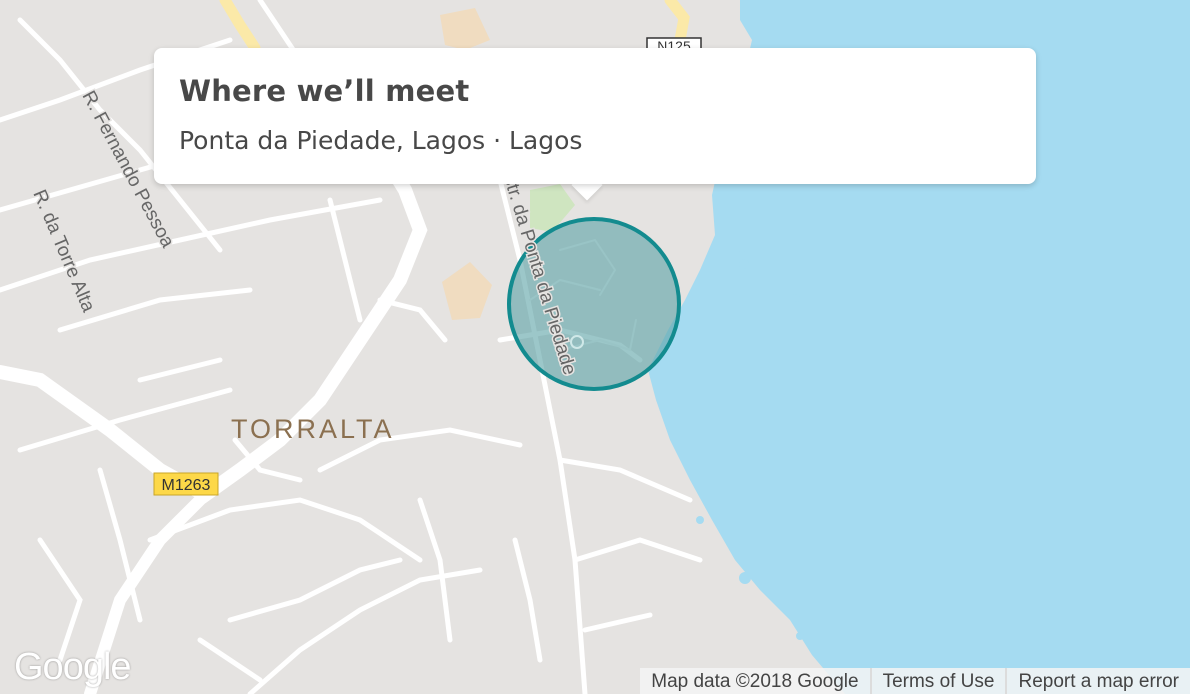  Describe the element at coordinates (324, 91) in the screenshot. I see `card-title: Where we’ll meet` at that location.